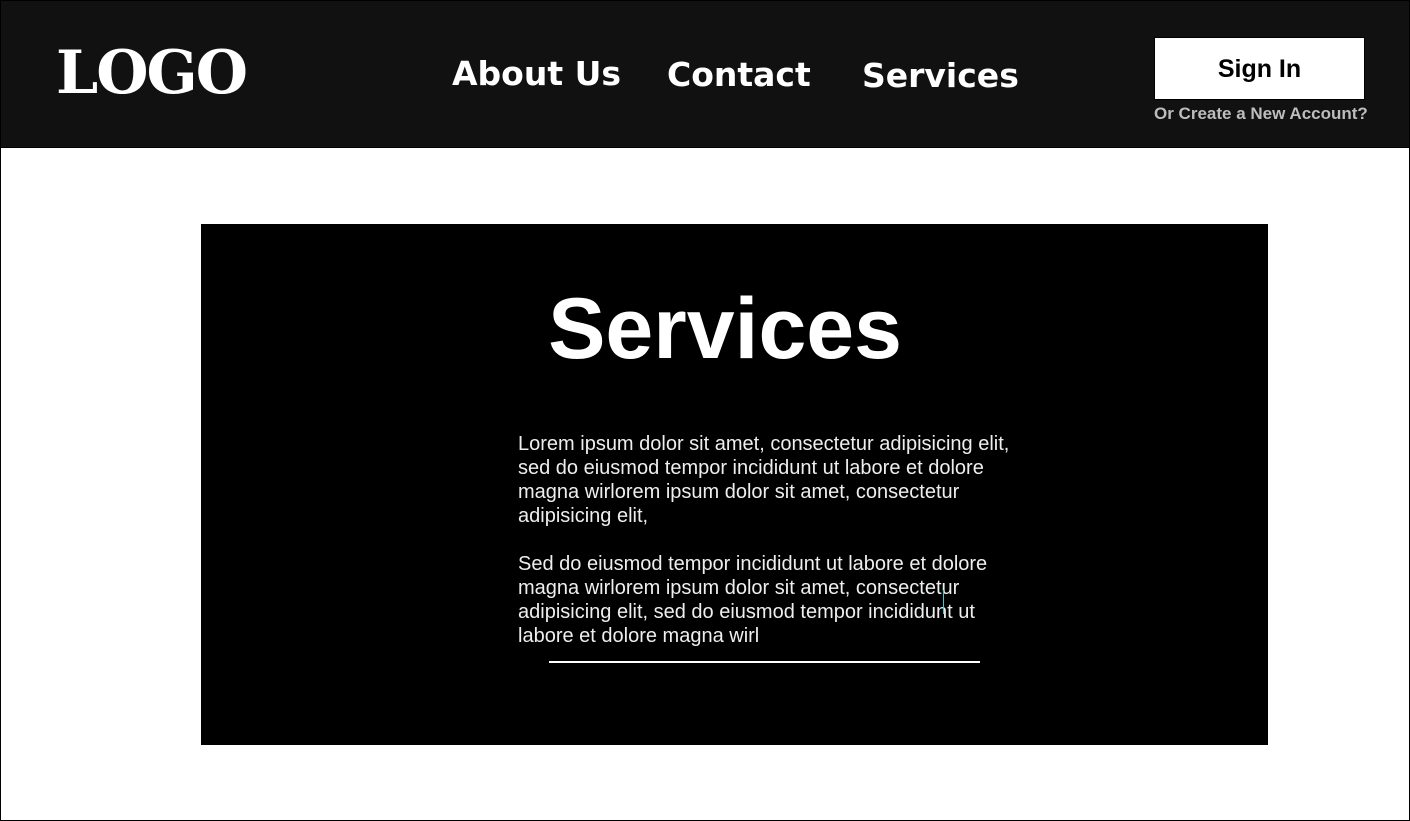  I want to click on sign-in-button: Sign In, so click(1259, 68).